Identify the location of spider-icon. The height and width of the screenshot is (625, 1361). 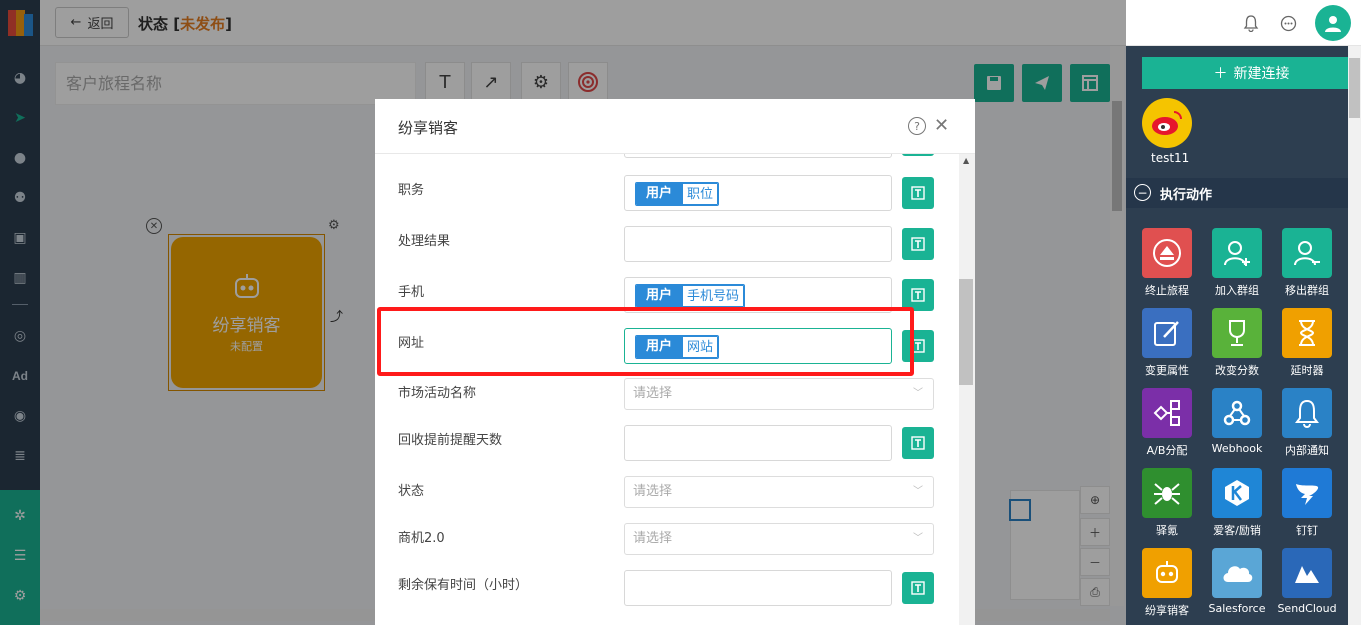
(1167, 493).